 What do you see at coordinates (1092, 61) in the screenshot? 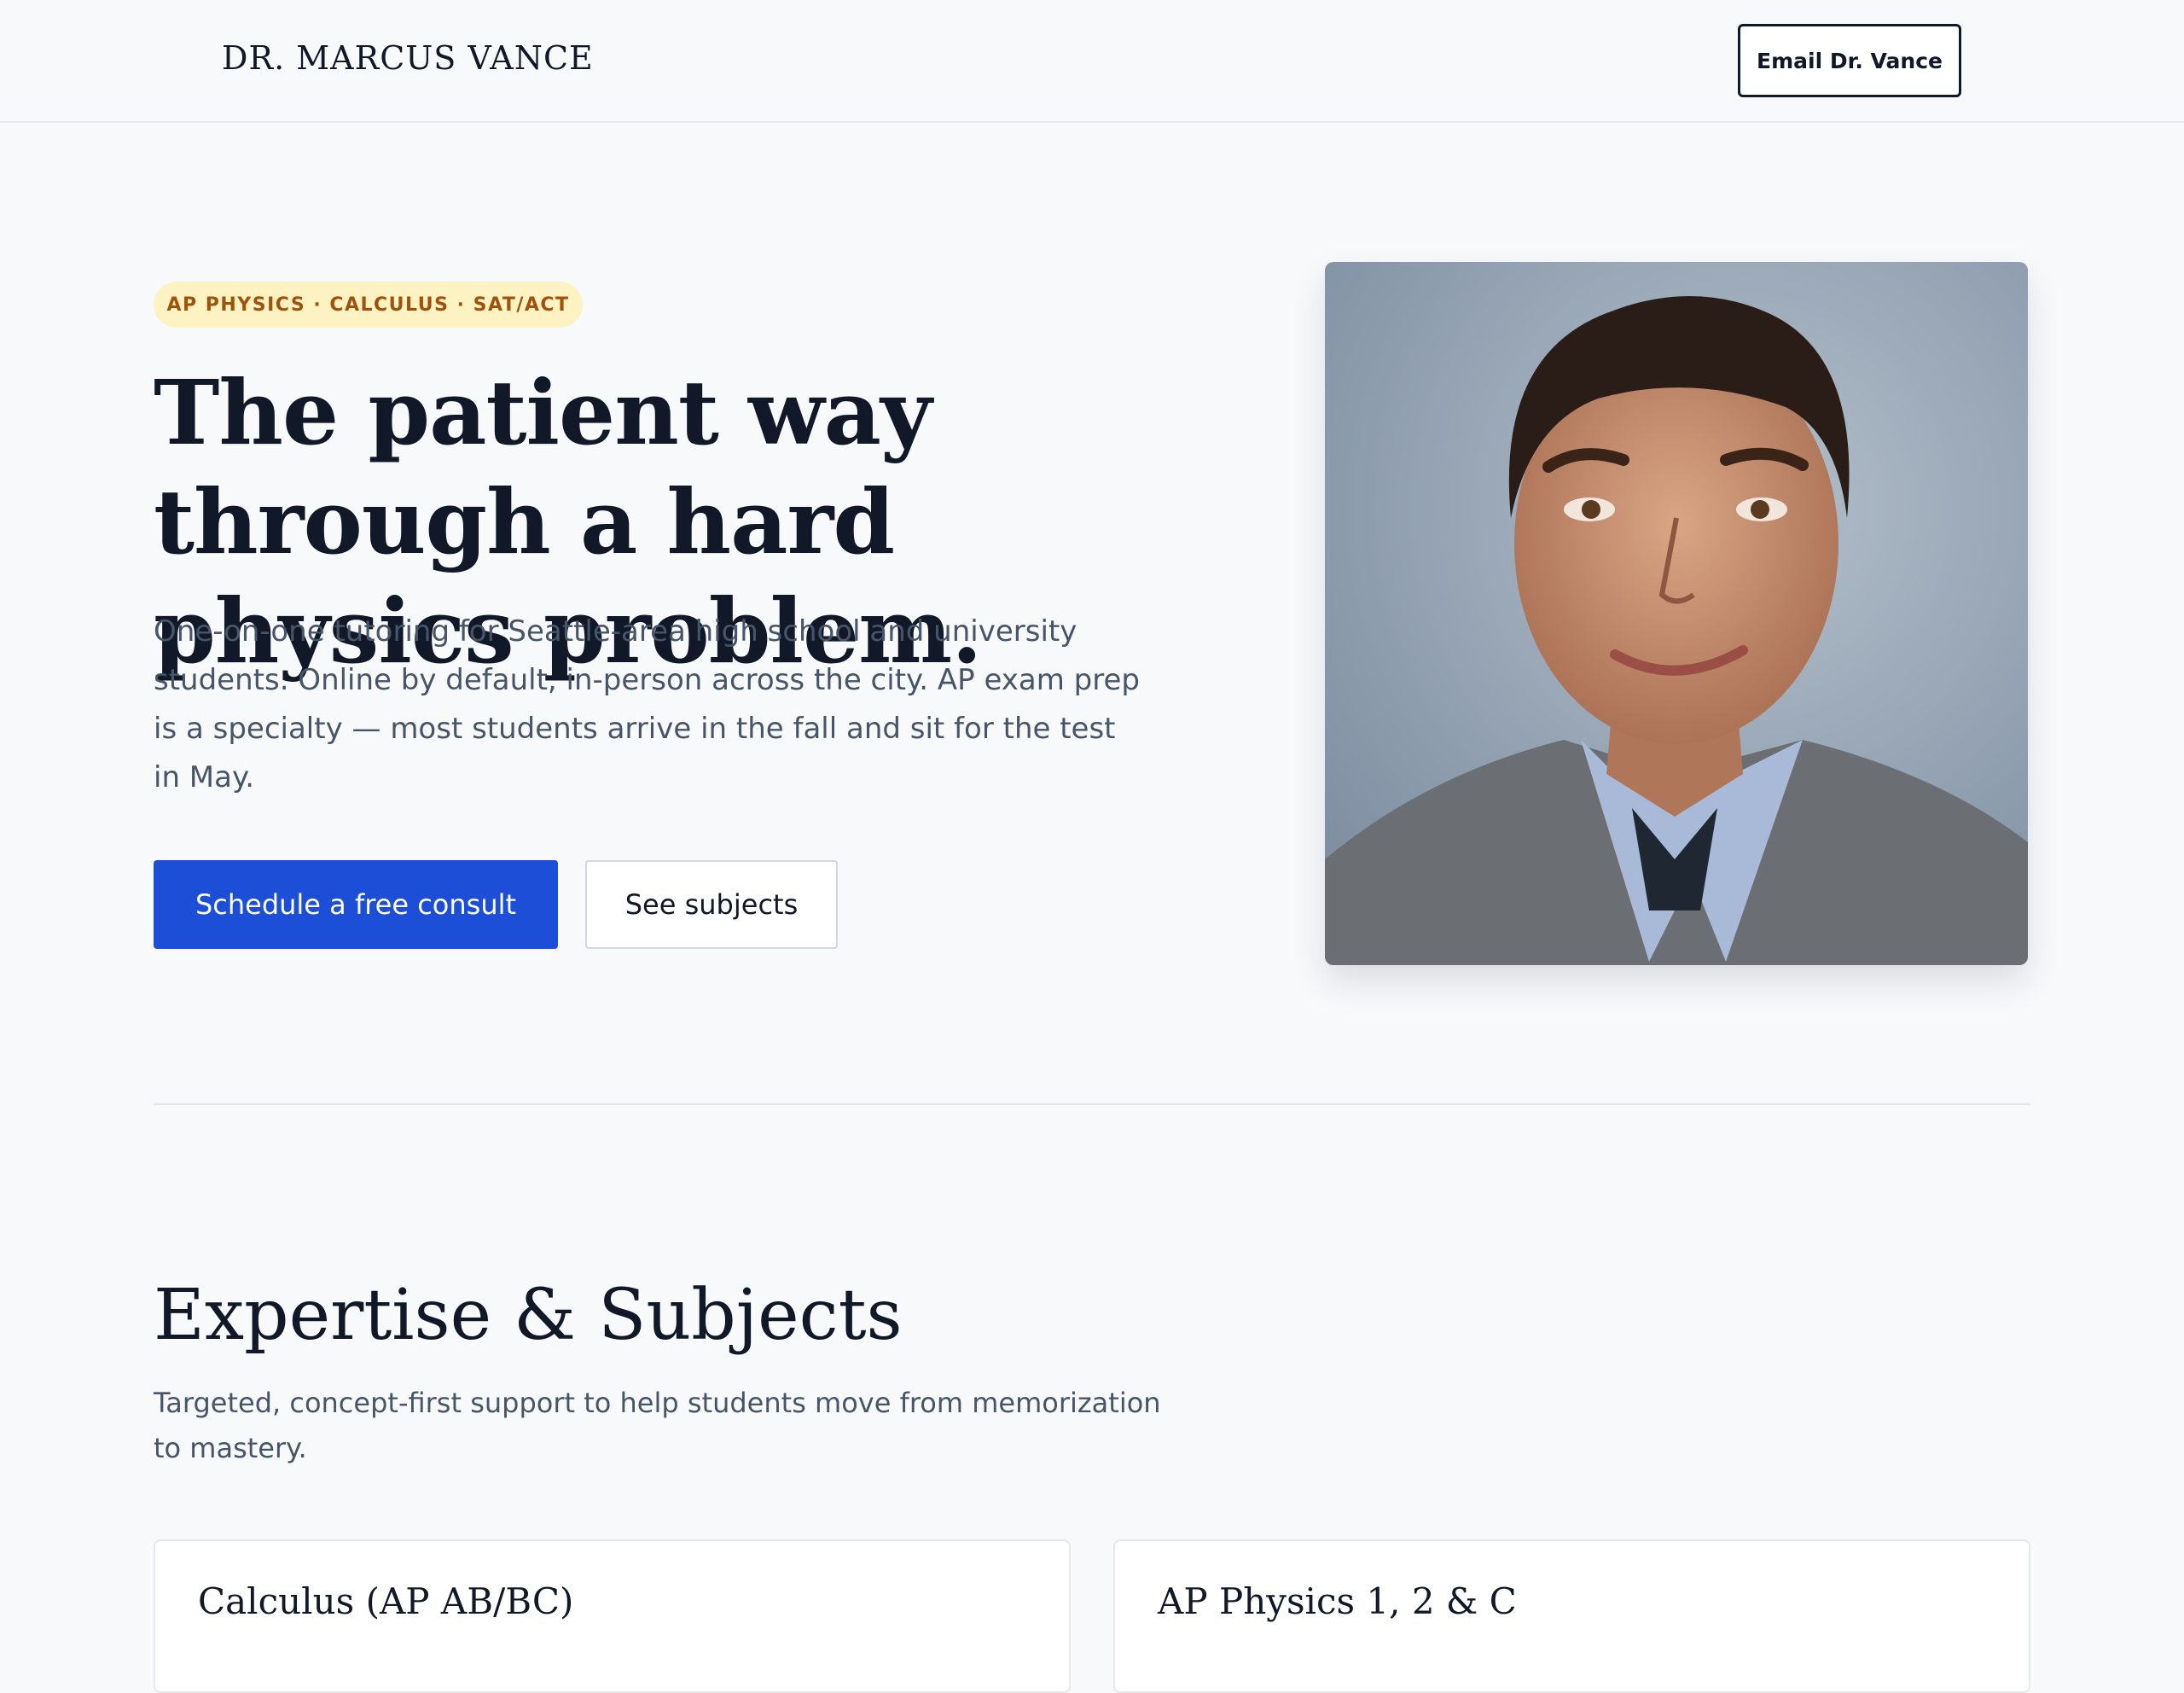
I see `site-header: DR. MARCUS VANCE Email Dr. Vance` at bounding box center [1092, 61].